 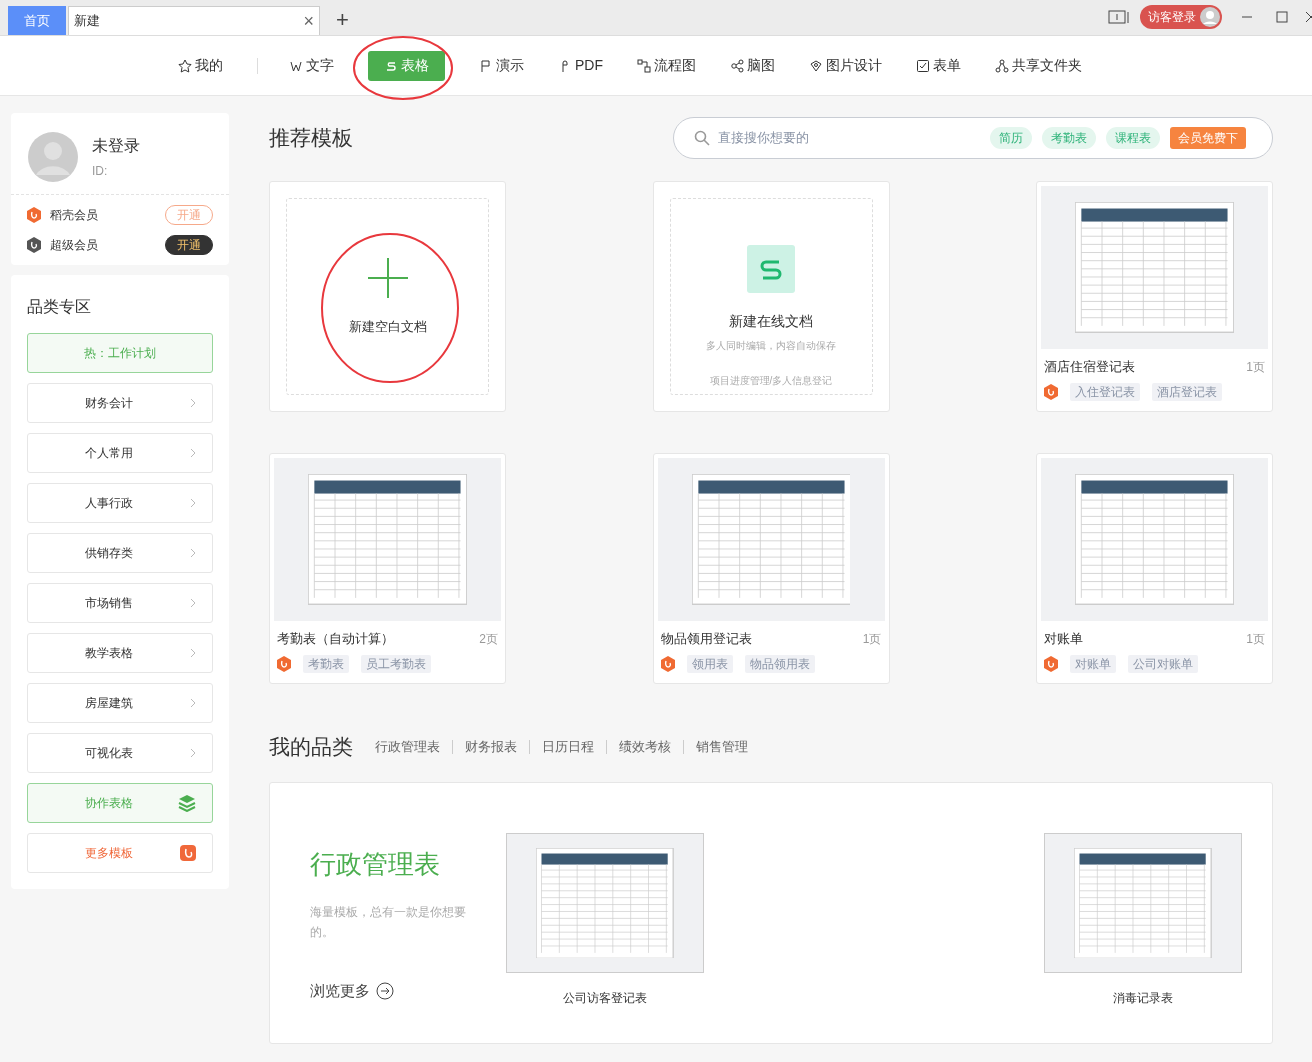 What do you see at coordinates (387, 326) in the screenshot?
I see `card-title: 新建空白文档` at bounding box center [387, 326].